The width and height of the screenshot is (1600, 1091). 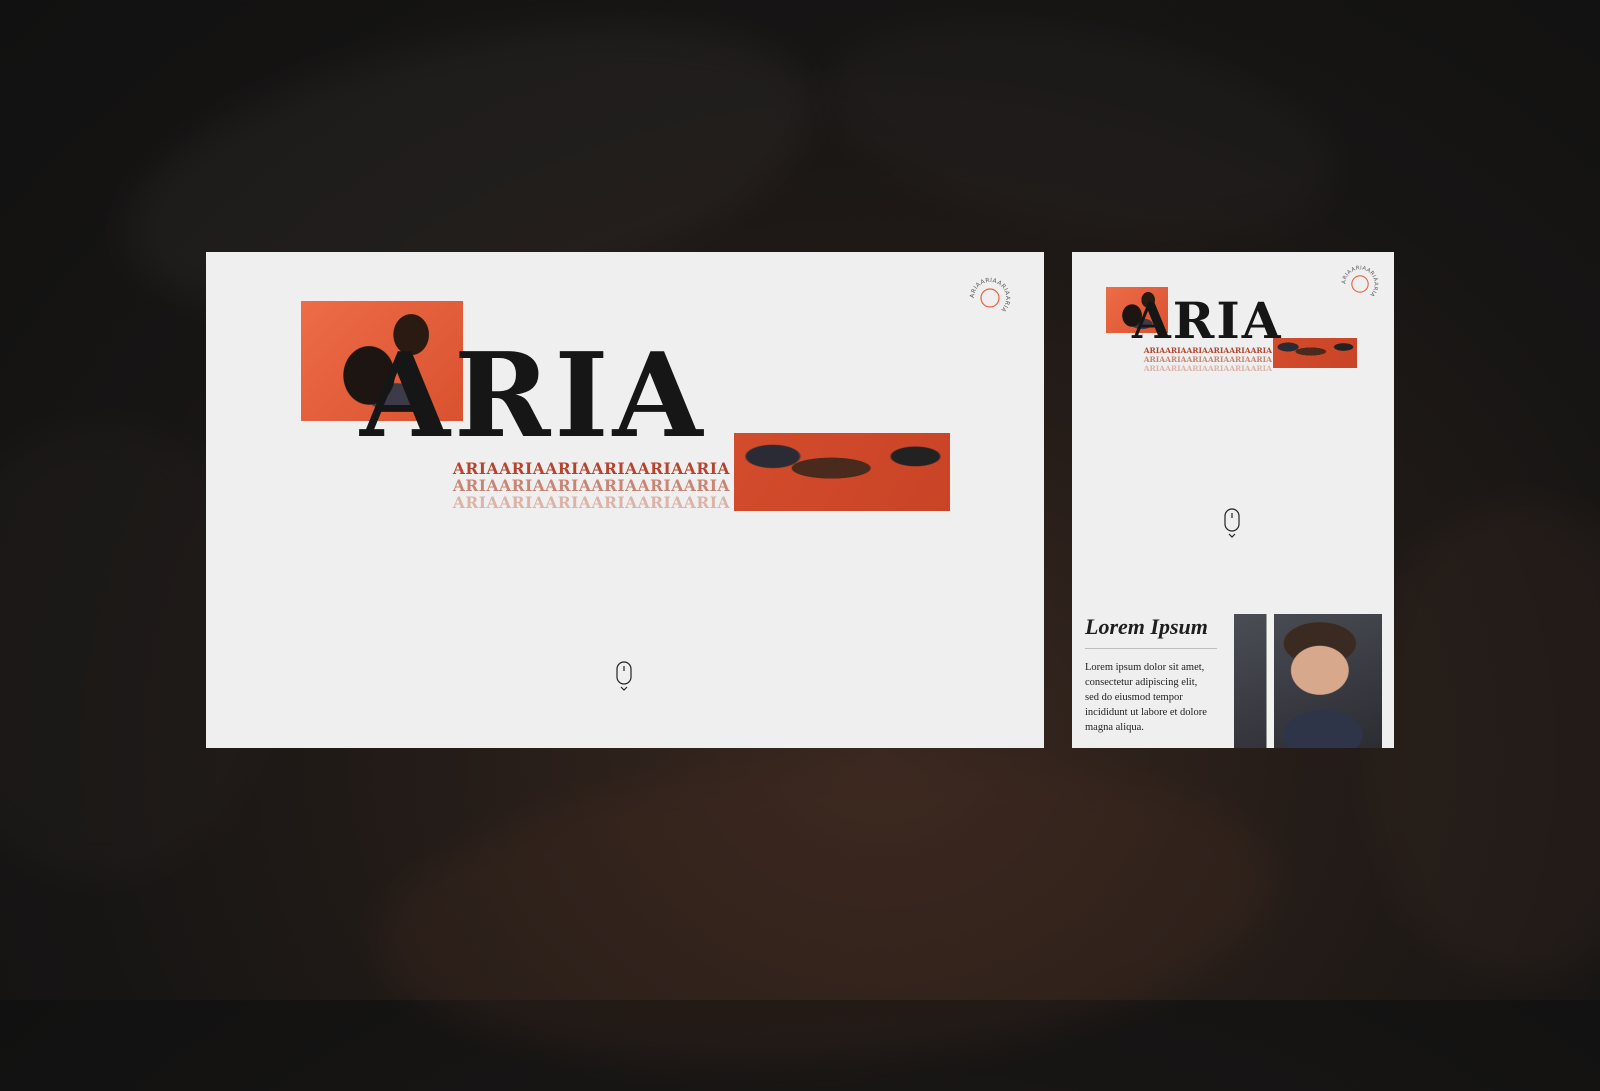 I want to click on divider, so click(x=1151, y=648).